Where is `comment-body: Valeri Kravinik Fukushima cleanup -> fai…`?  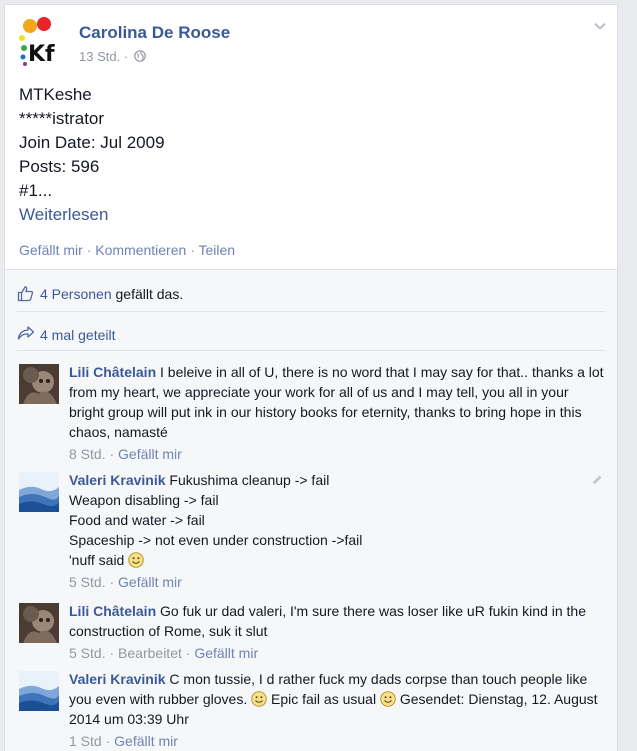
comment-body: Valeri Kravinik Fukushima cleanup -> fai… is located at coordinates (337, 531).